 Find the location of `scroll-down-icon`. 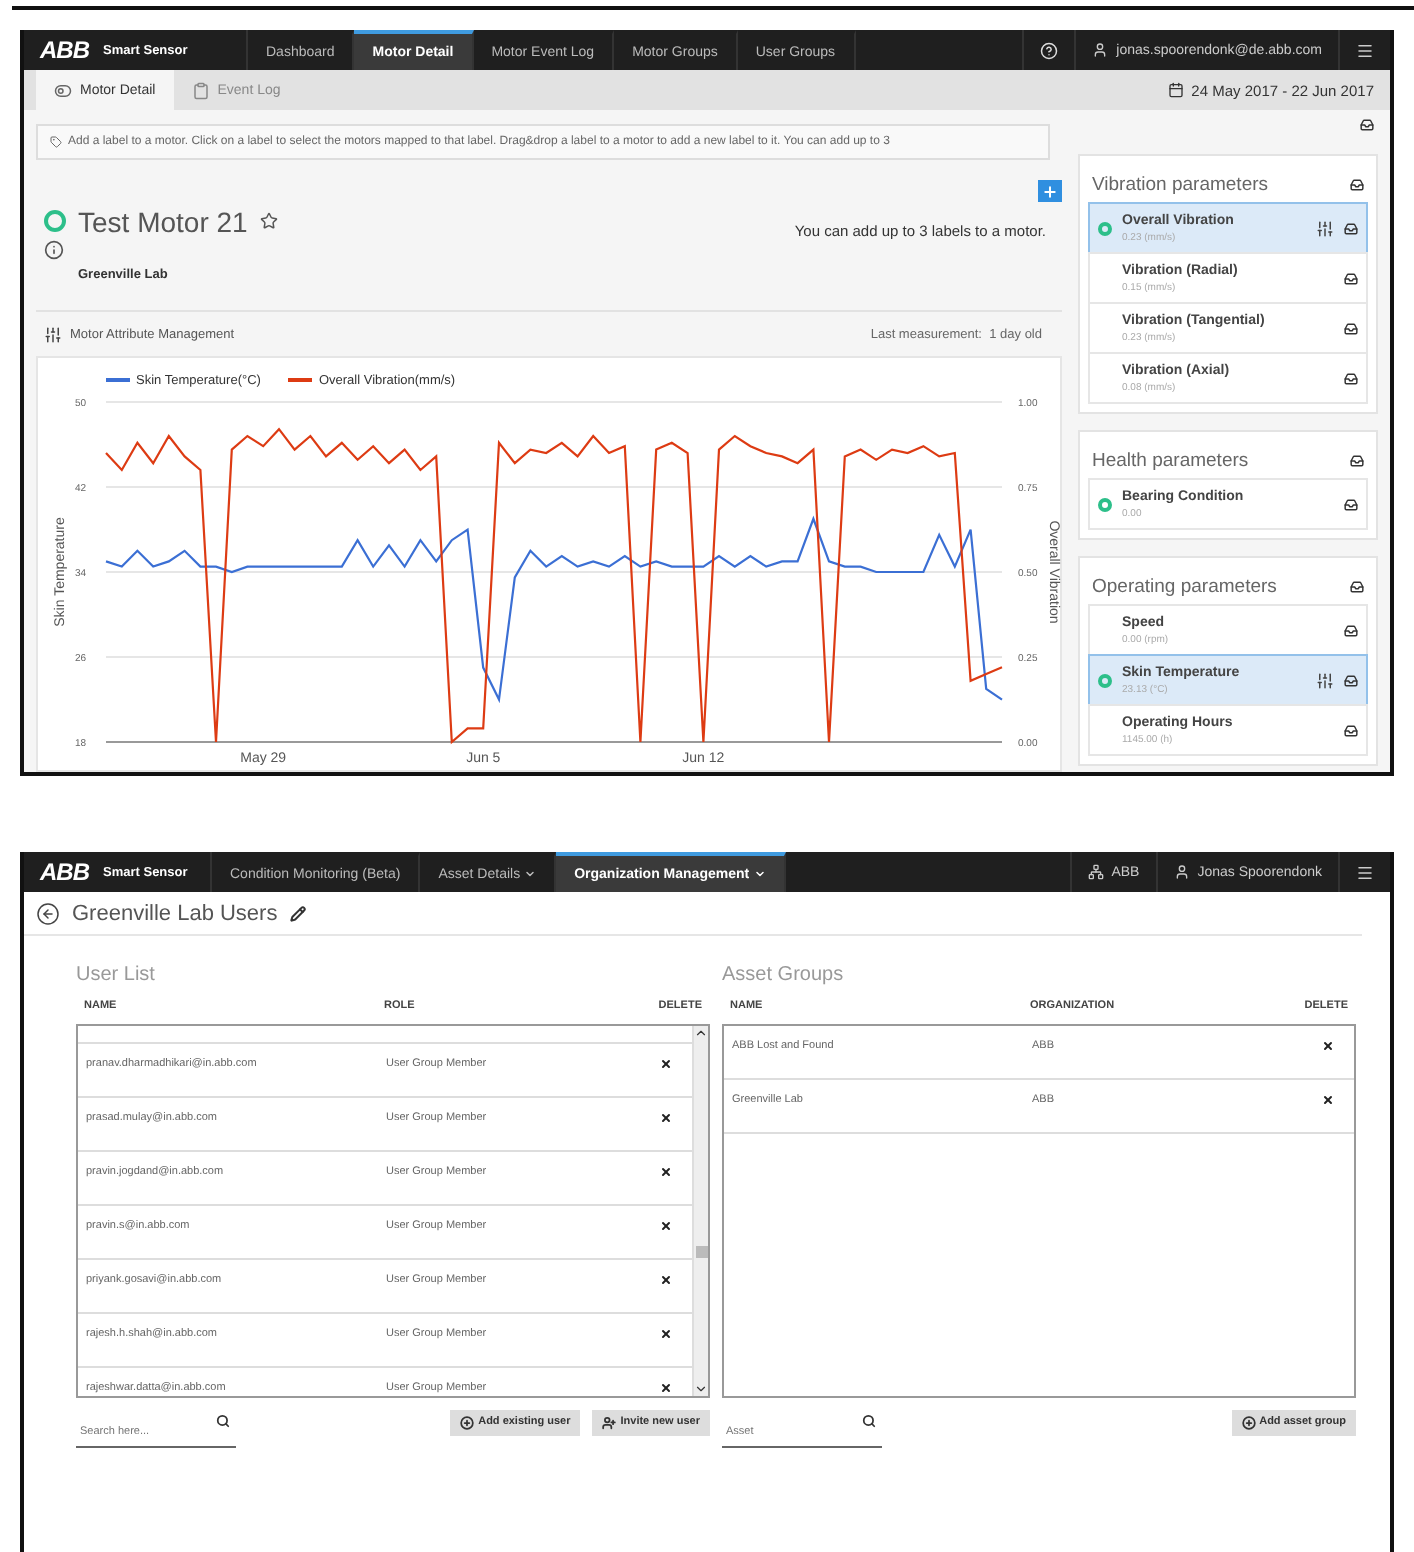

scroll-down-icon is located at coordinates (701, 1389).